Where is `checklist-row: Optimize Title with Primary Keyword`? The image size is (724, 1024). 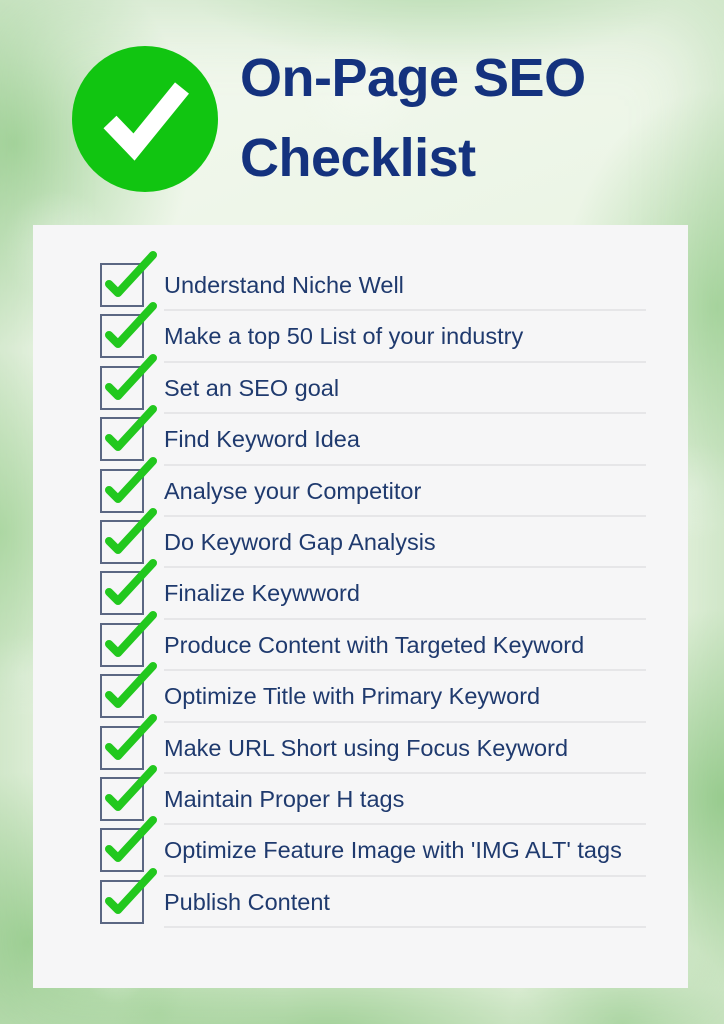
checklist-row: Optimize Title with Primary Keyword is located at coordinates (390, 692).